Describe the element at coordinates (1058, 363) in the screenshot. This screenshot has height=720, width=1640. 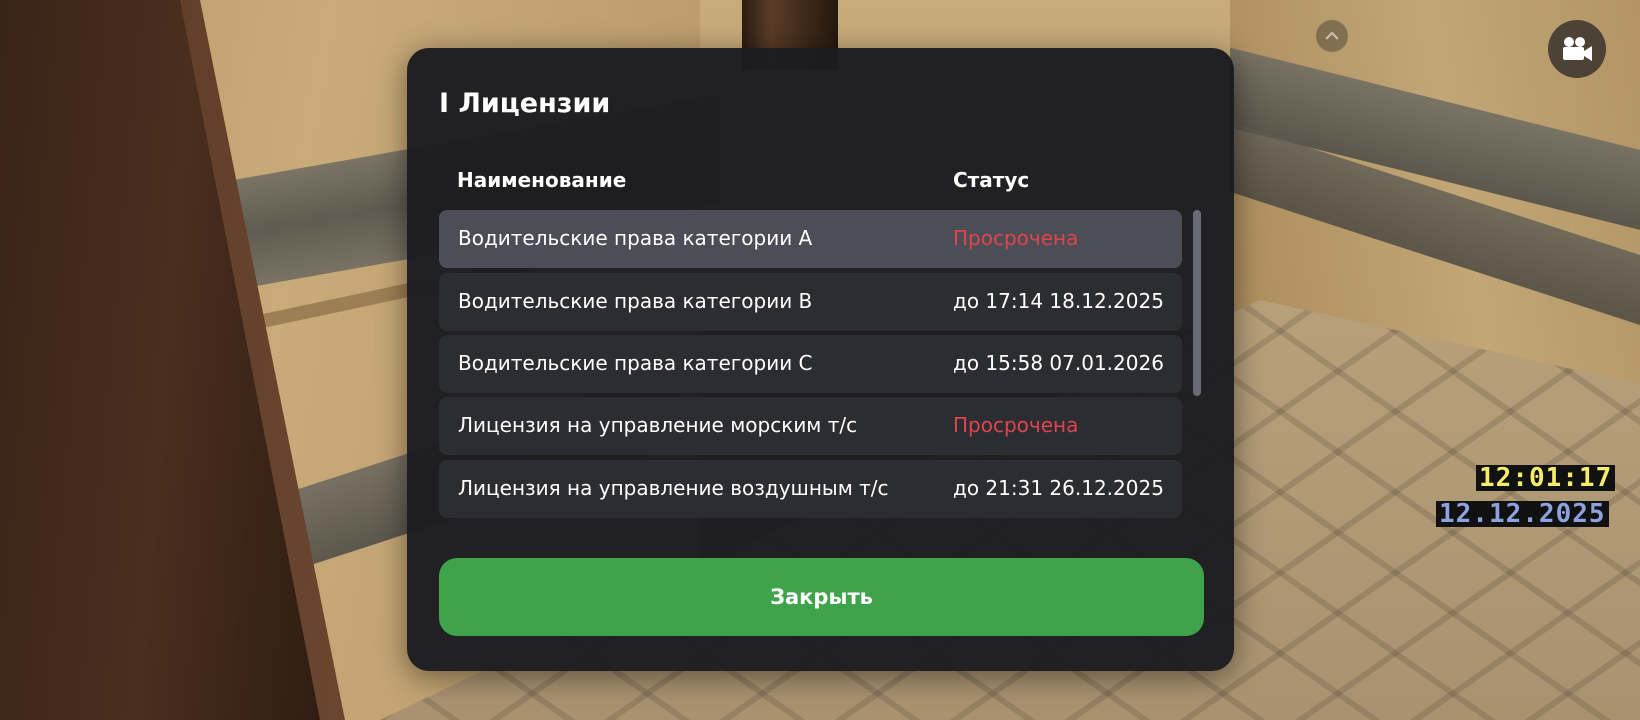
I see `license-status: до 15:58 07.01.2026` at that location.